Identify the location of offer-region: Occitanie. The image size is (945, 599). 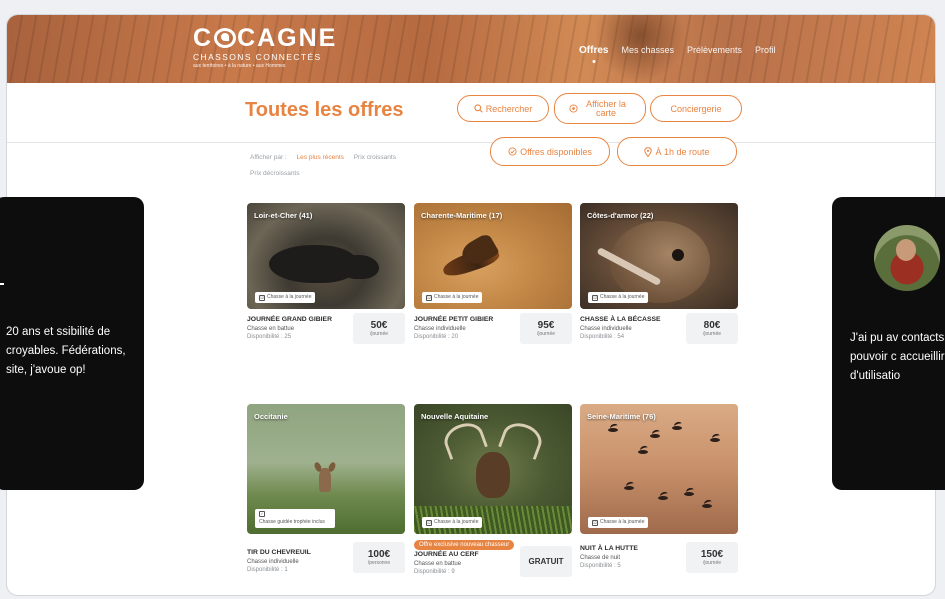
(271, 416).